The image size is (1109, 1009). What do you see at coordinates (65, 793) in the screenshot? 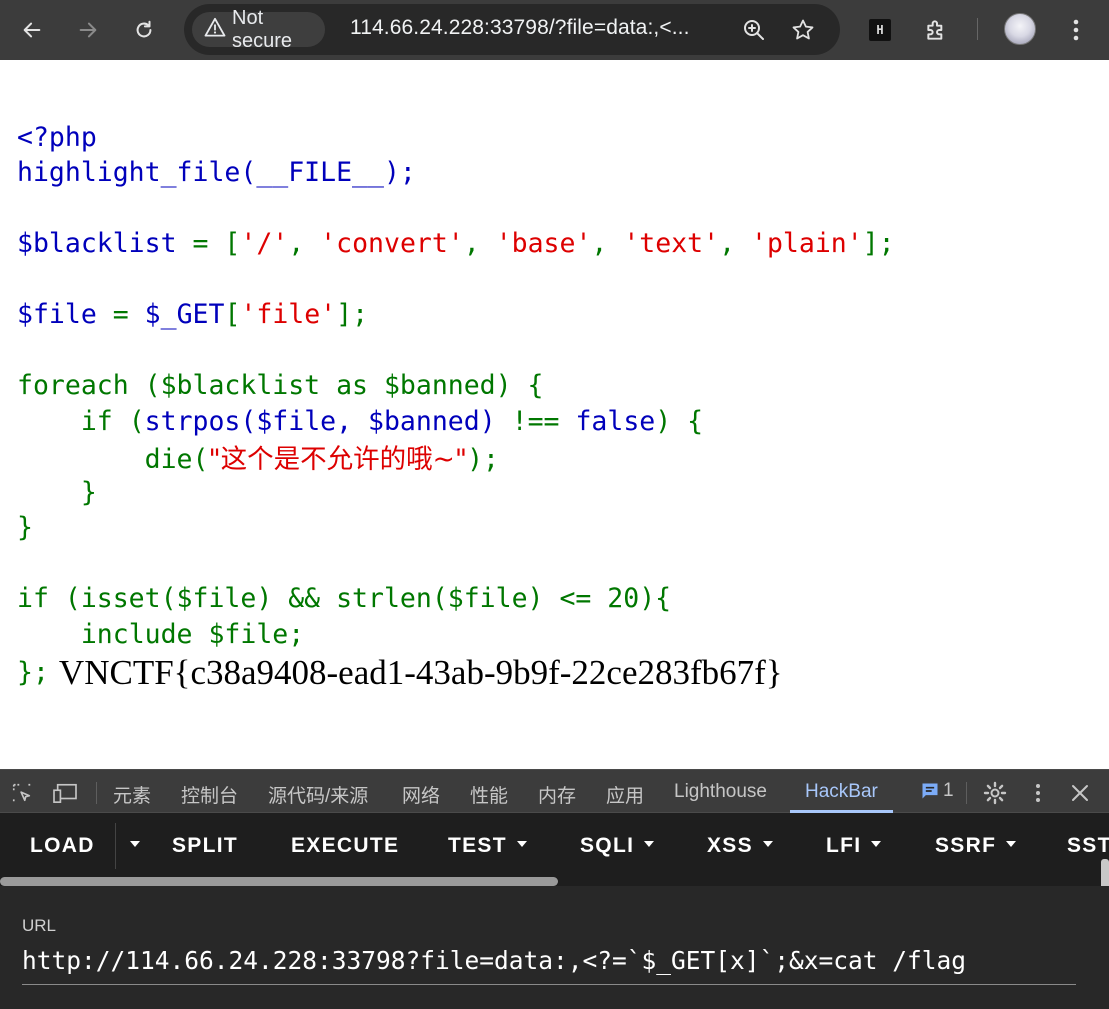
I see `device-toolbar-icon` at bounding box center [65, 793].